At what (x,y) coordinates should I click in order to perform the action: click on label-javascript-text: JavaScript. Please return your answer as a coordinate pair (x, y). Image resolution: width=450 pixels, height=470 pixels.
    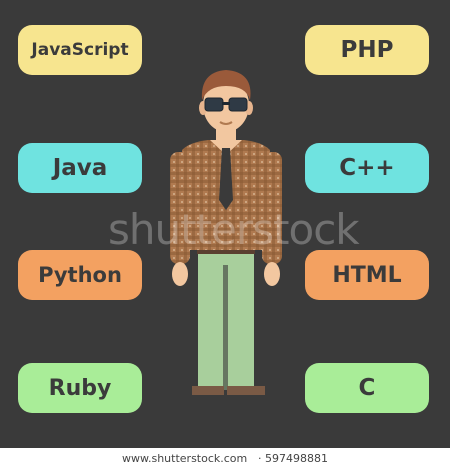
    Looking at the image, I should click on (80, 50).